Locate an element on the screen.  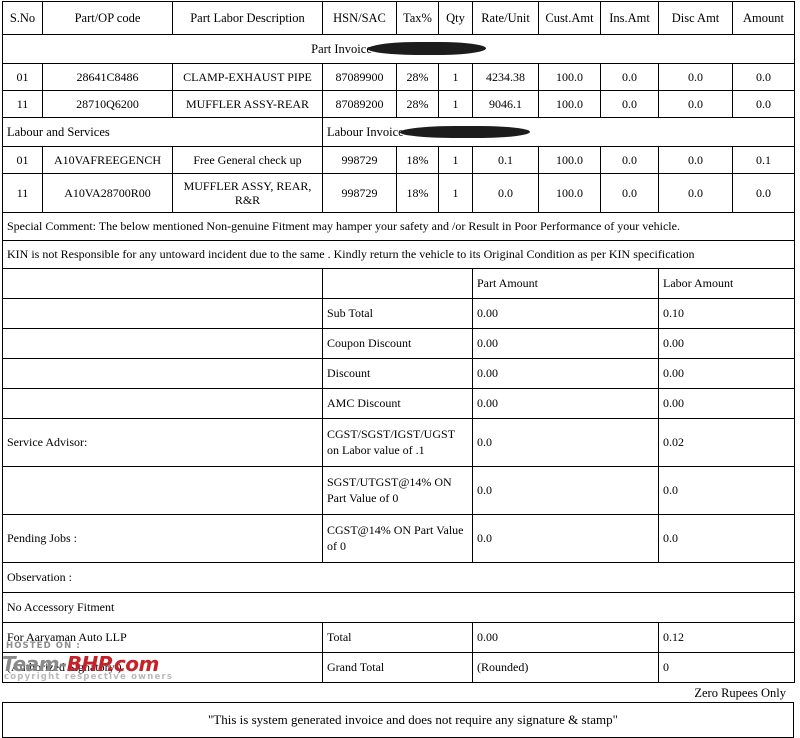
service-advisor-label: Service Advisor: is located at coordinates (162, 442).